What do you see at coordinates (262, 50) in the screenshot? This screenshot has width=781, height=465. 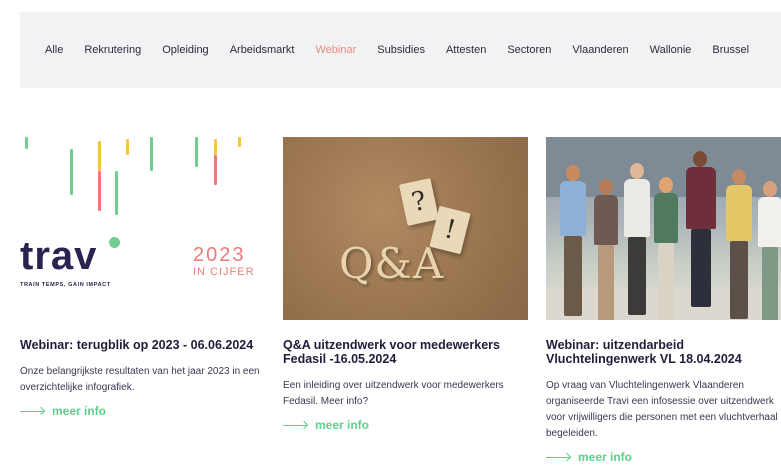 I see `nav-item-arbeidsmarkt: Arbeidsmarkt` at bounding box center [262, 50].